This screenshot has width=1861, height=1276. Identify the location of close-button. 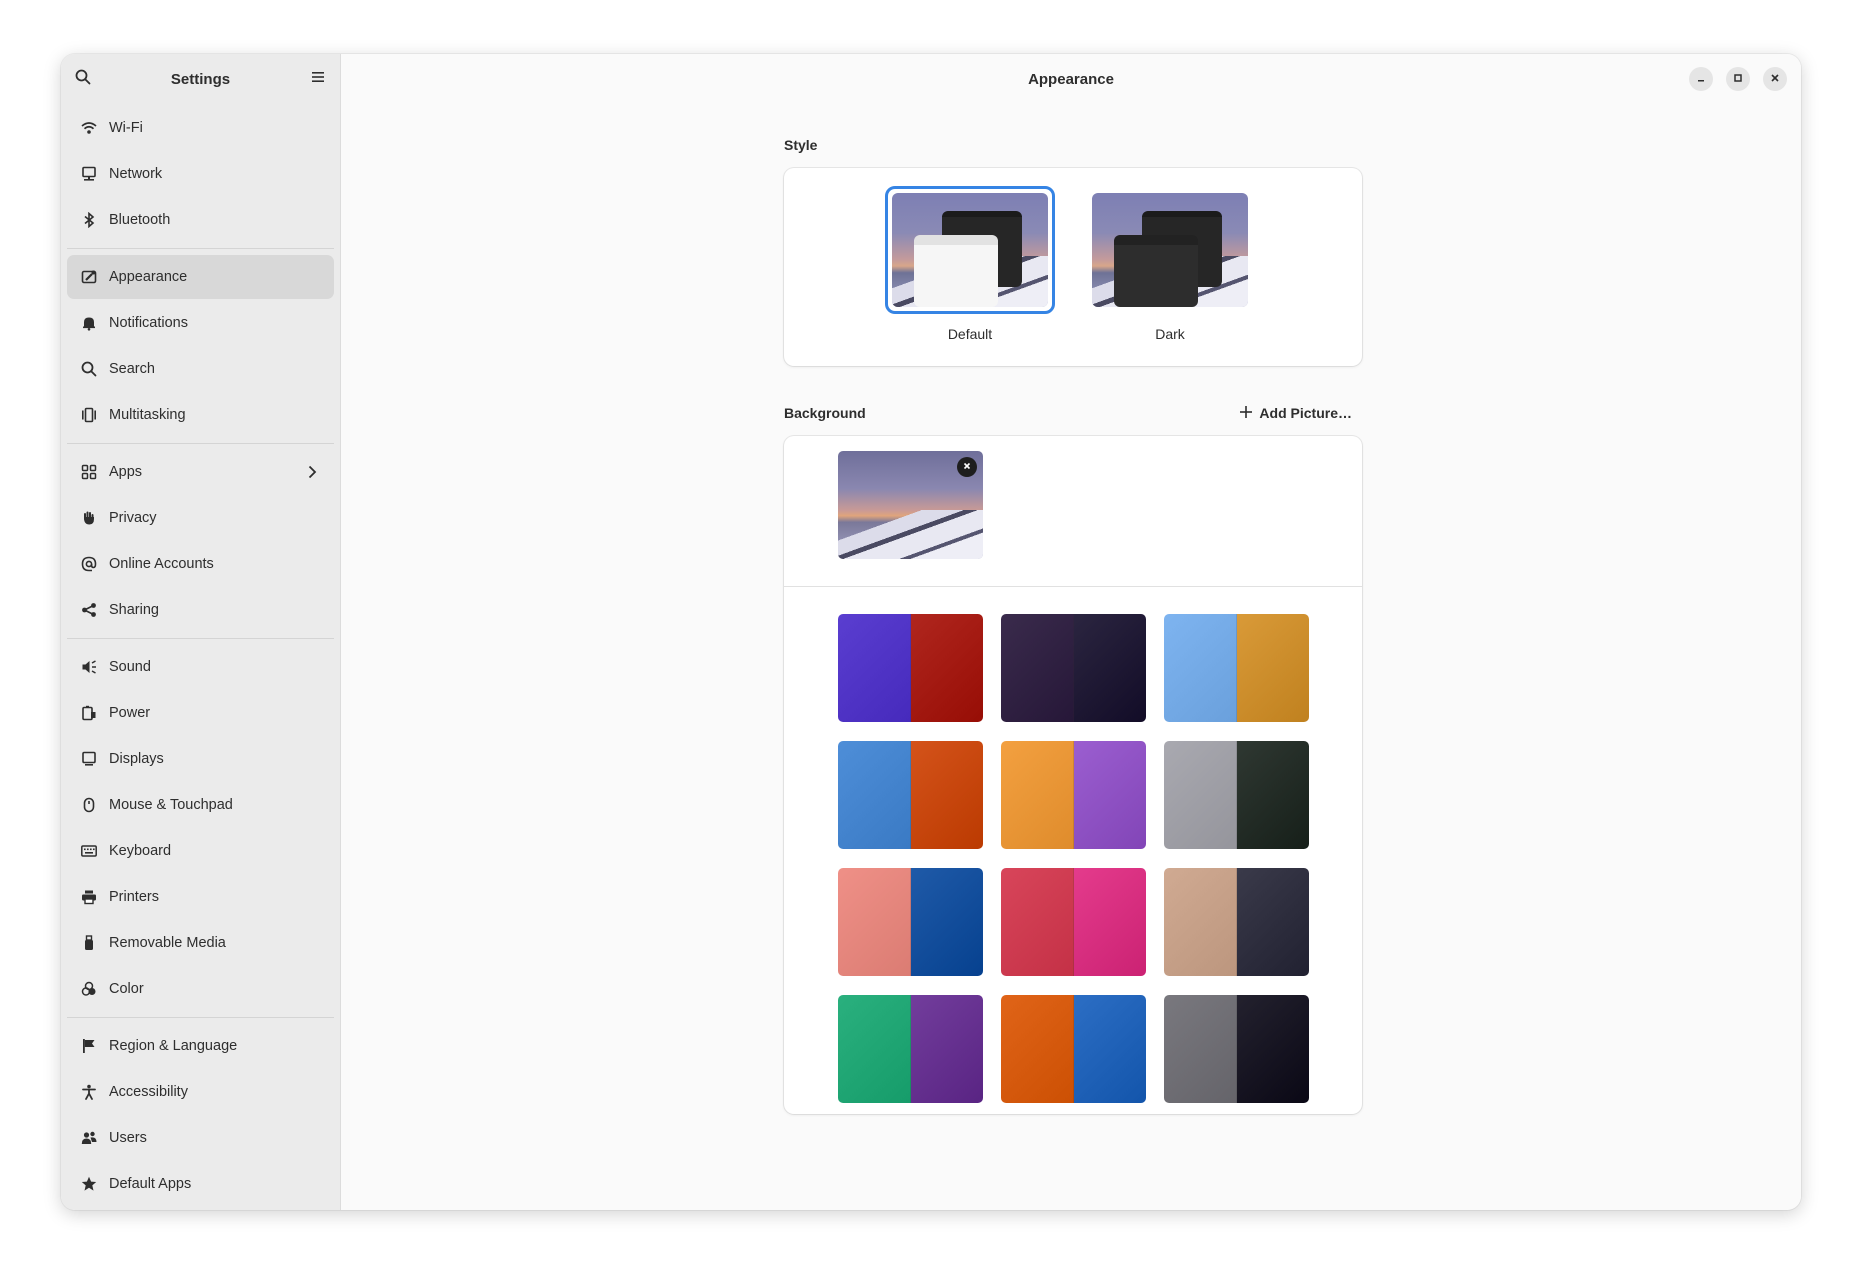
(1775, 79).